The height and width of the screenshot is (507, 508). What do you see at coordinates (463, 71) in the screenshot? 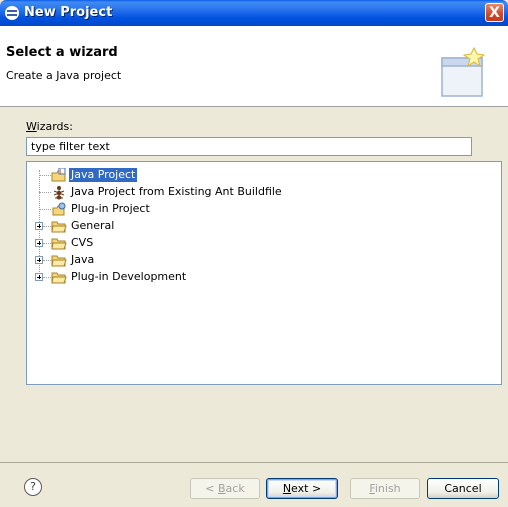
I see `new-wizard-icon` at bounding box center [463, 71].